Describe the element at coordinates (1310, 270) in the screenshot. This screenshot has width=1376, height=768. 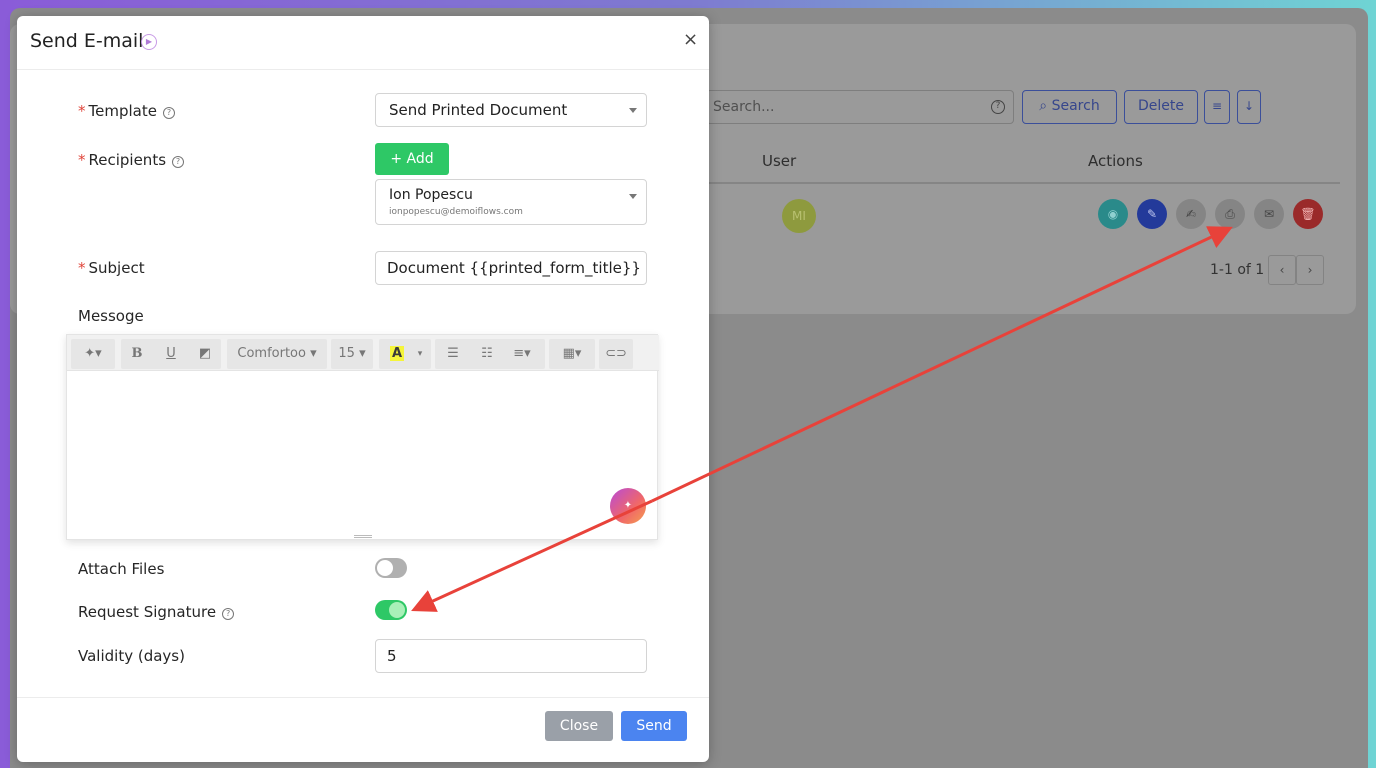
I see `next-page-button: ›` at that location.